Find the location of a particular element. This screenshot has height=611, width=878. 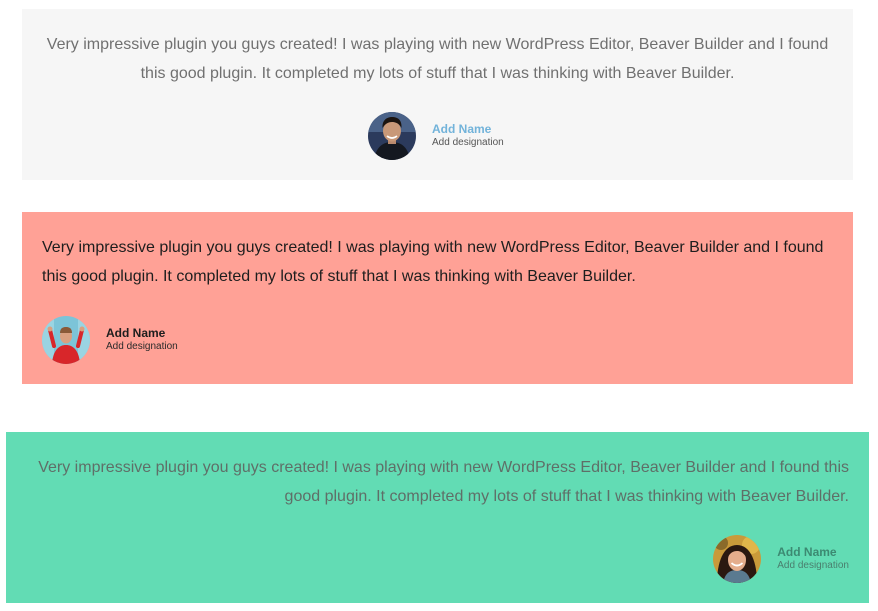

woman-smiling-avatar-icon is located at coordinates (737, 559).